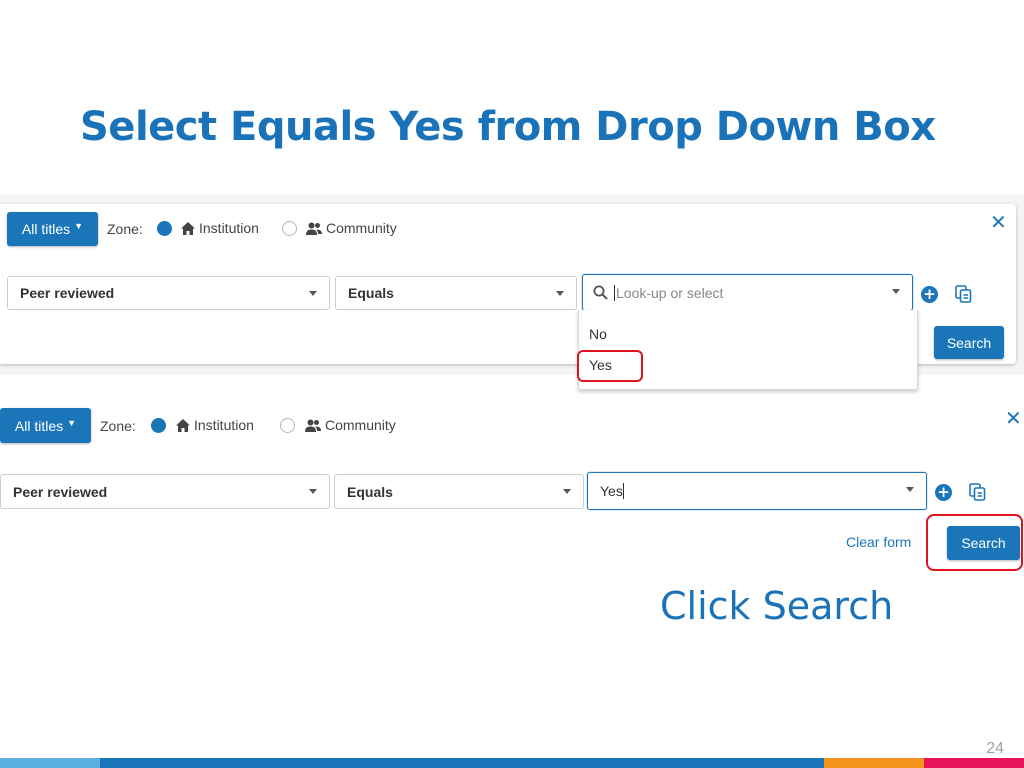  Describe the element at coordinates (462, 763) in the screenshot. I see `footer-bar-blue` at that location.